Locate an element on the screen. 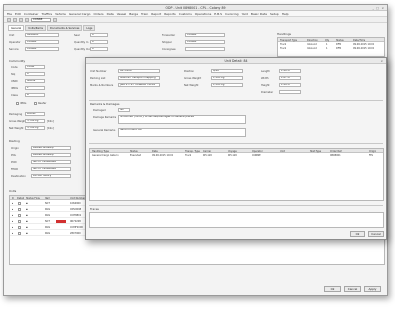 The width and height of the screenshot is (395, 309). length-field: 1.20 m is located at coordinates (290, 71).